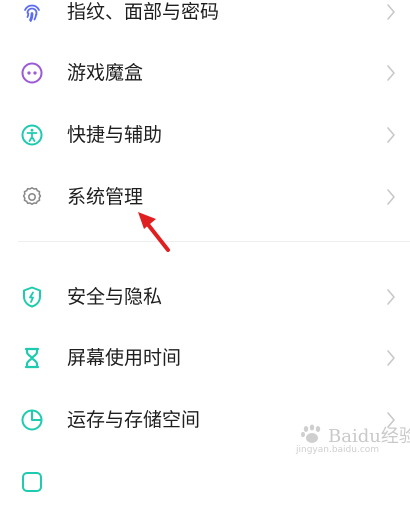 The width and height of the screenshot is (410, 513). Describe the element at coordinates (205, 358) in the screenshot. I see `settings-item-screen-time: 屏幕使用时间` at that location.